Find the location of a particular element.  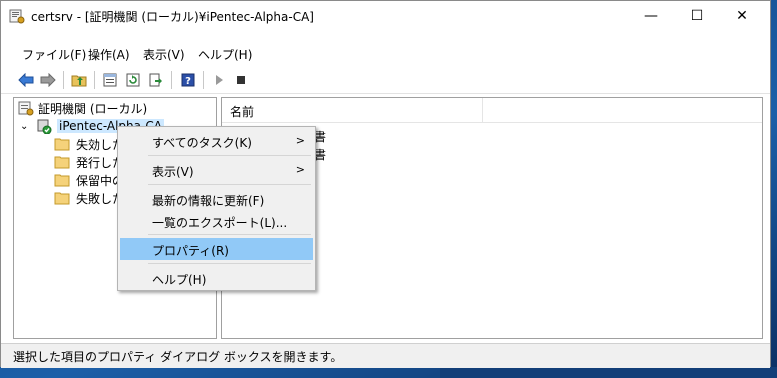

list-column-header: 名前 is located at coordinates (492, 110).